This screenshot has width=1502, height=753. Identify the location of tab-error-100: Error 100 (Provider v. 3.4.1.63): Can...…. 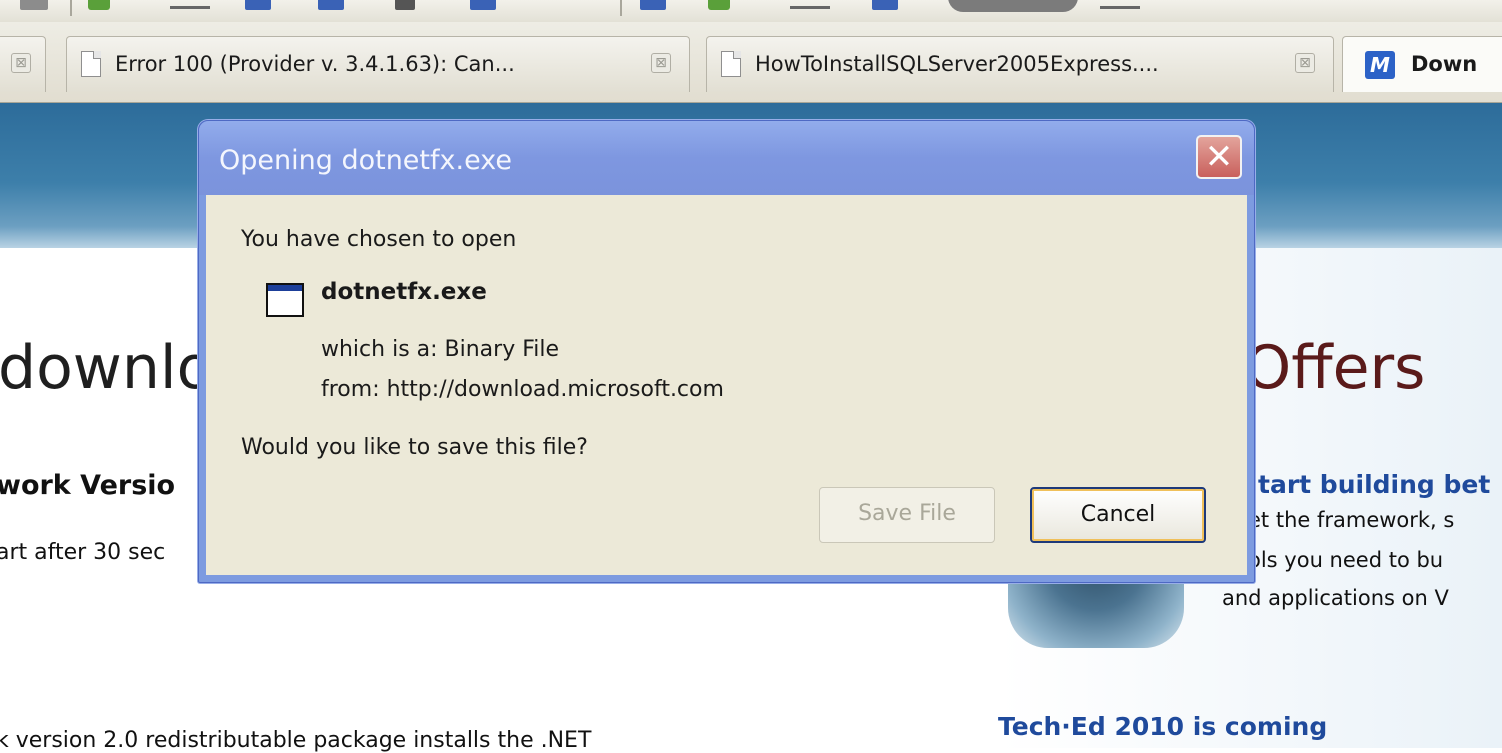
(378, 64).